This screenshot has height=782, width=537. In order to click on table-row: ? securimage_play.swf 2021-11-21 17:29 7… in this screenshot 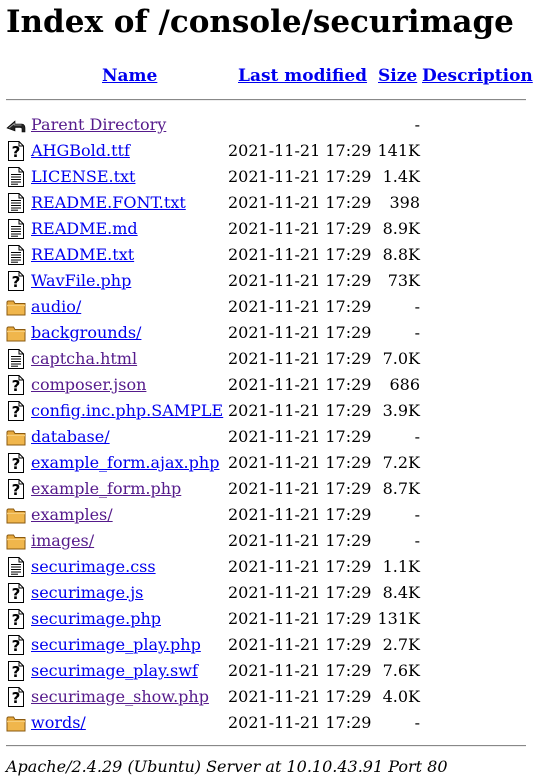, I will do `click(266, 671)`.